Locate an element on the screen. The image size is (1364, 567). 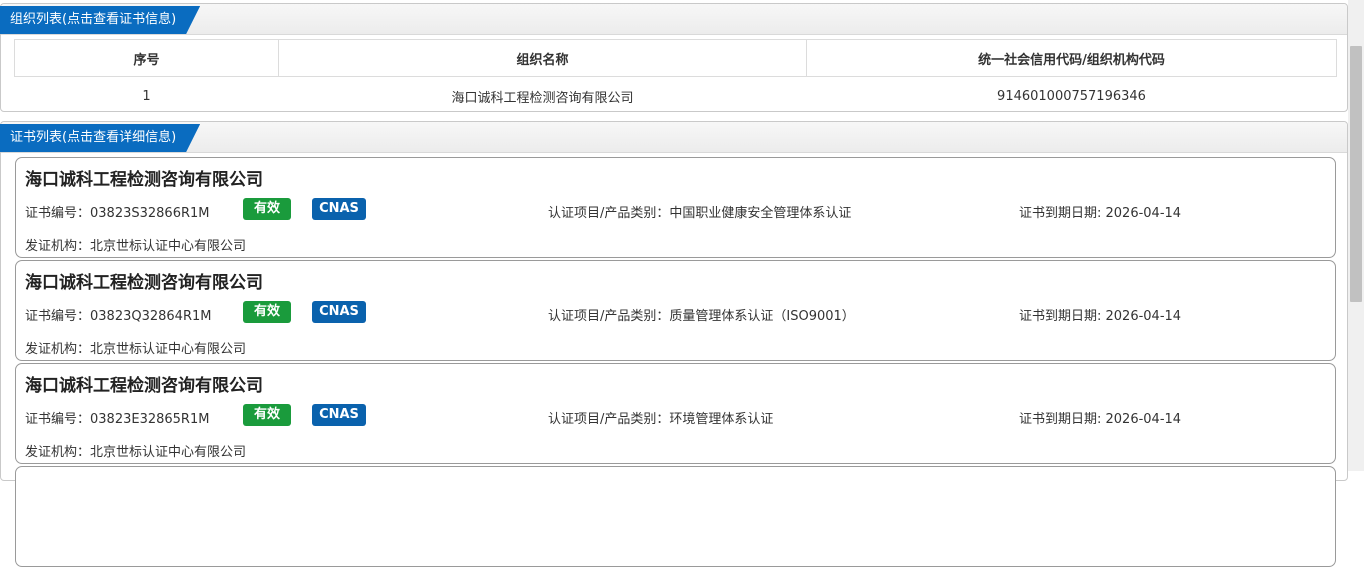
vertical-scrollbar is located at coordinates (1356, 235).